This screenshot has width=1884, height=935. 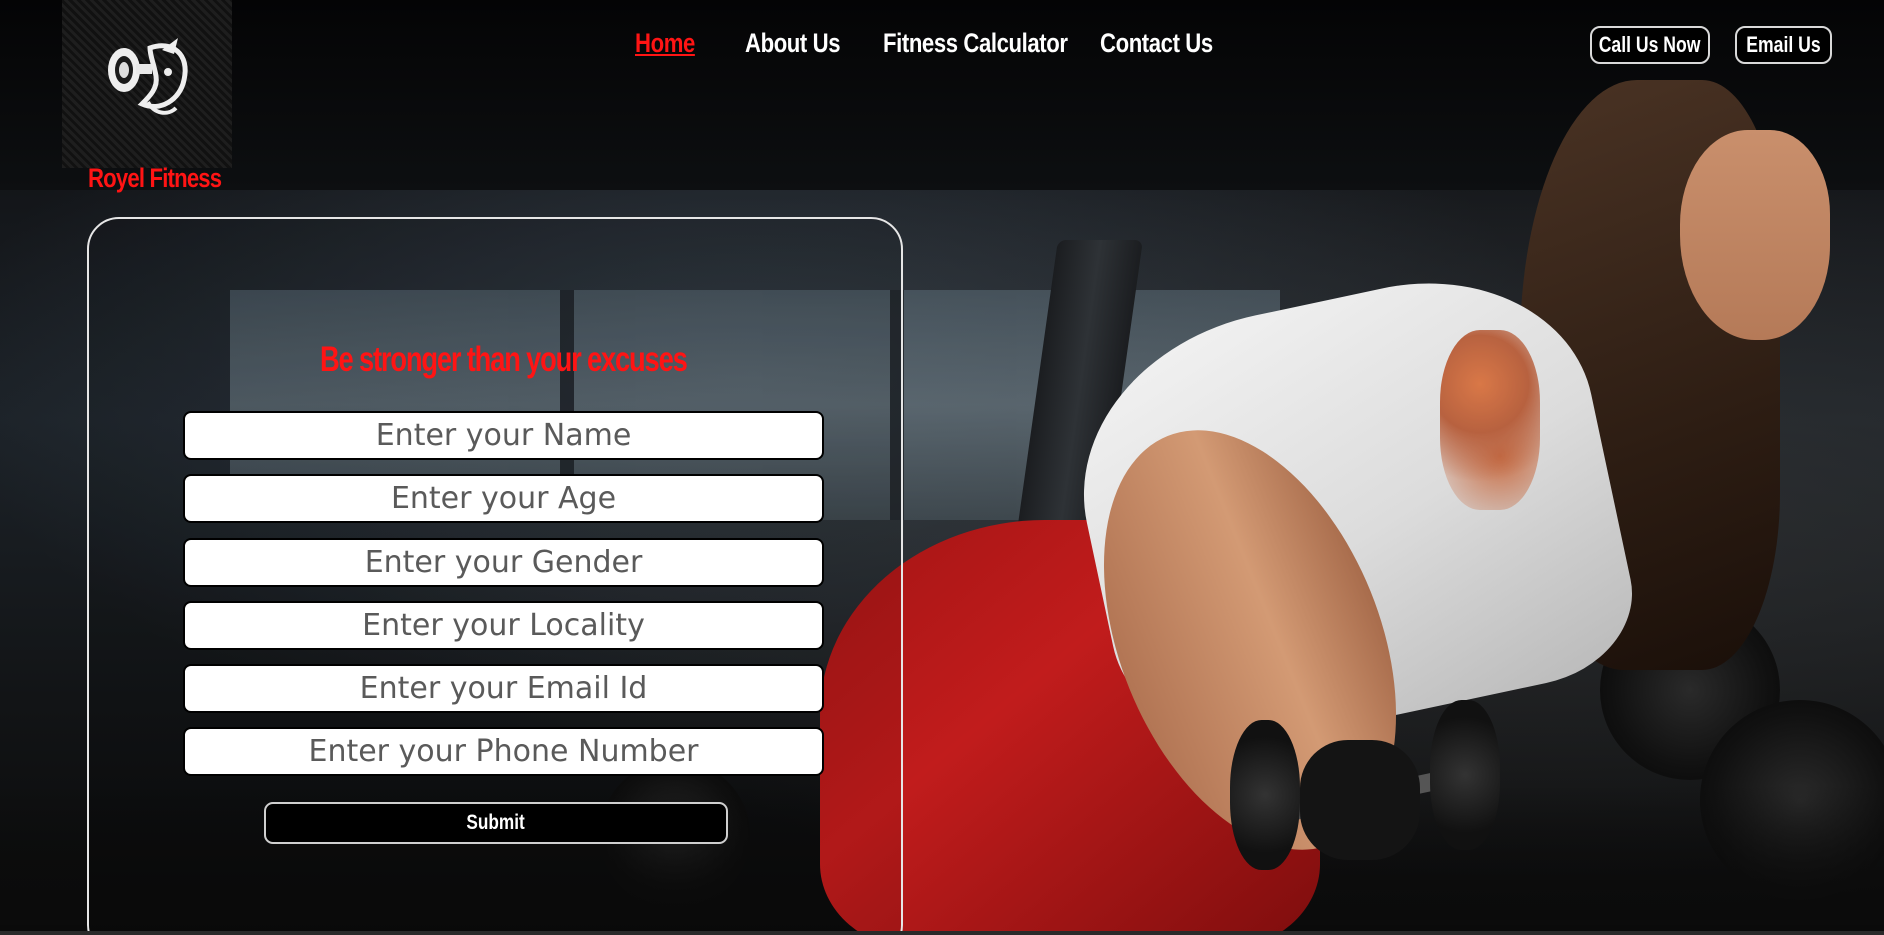 What do you see at coordinates (975, 43) in the screenshot?
I see `nav-item-fitness-calculator: Fitness Calculator` at bounding box center [975, 43].